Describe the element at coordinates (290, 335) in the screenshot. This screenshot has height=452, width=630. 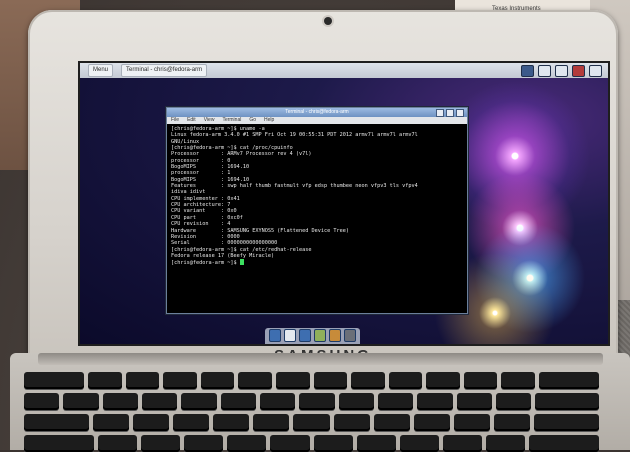
I see `desktop-icon` at that location.